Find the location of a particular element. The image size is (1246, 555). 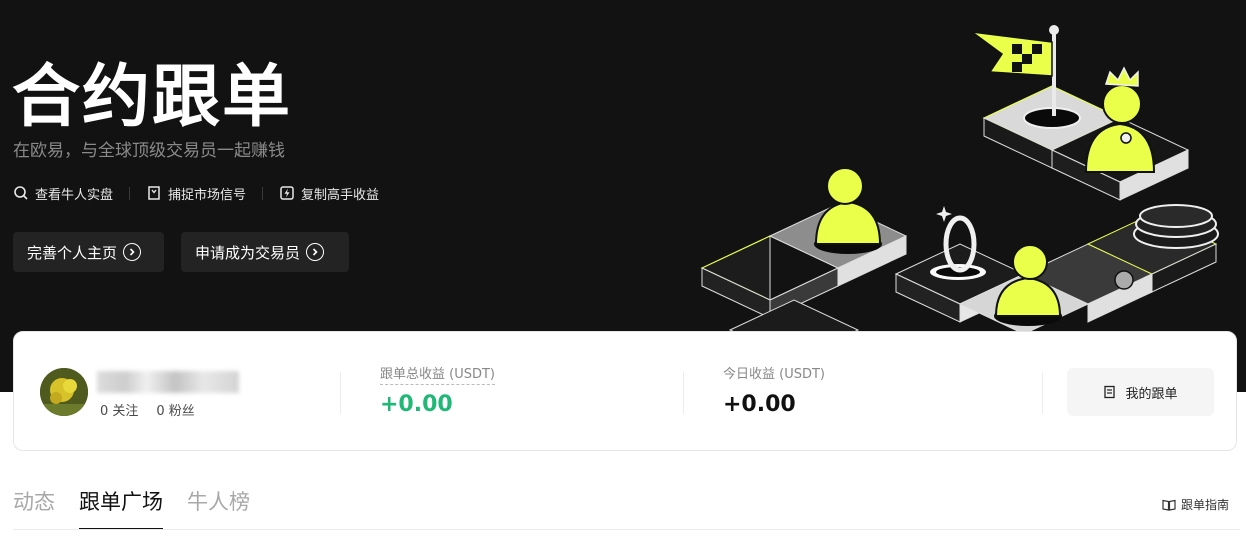

following-count: 0 关注 is located at coordinates (119, 409).